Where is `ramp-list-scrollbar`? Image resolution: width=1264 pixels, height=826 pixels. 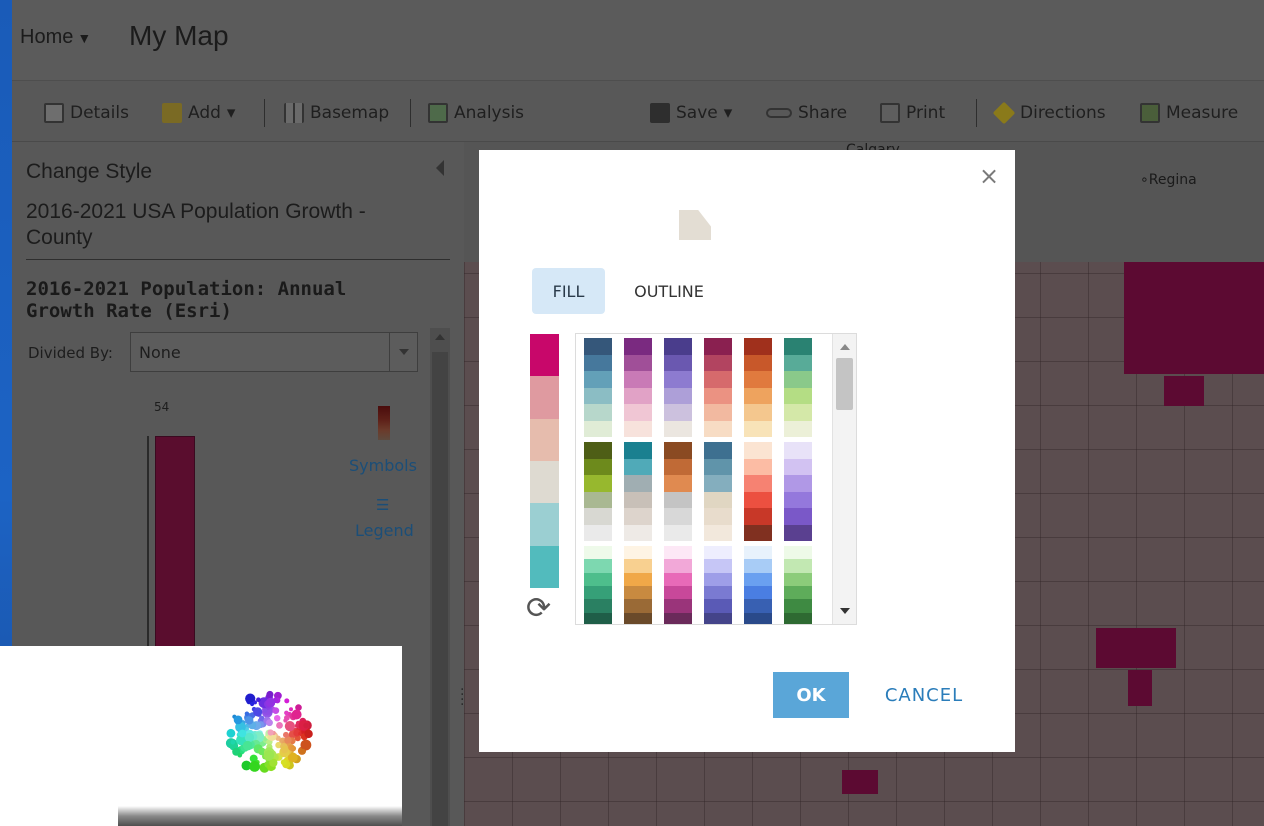
ramp-list-scrollbar is located at coordinates (844, 479).